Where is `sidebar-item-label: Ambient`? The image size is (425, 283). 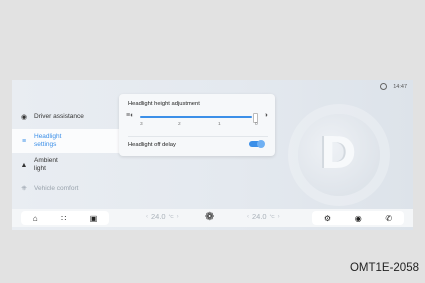 sidebar-item-label: Ambient is located at coordinates (46, 160).